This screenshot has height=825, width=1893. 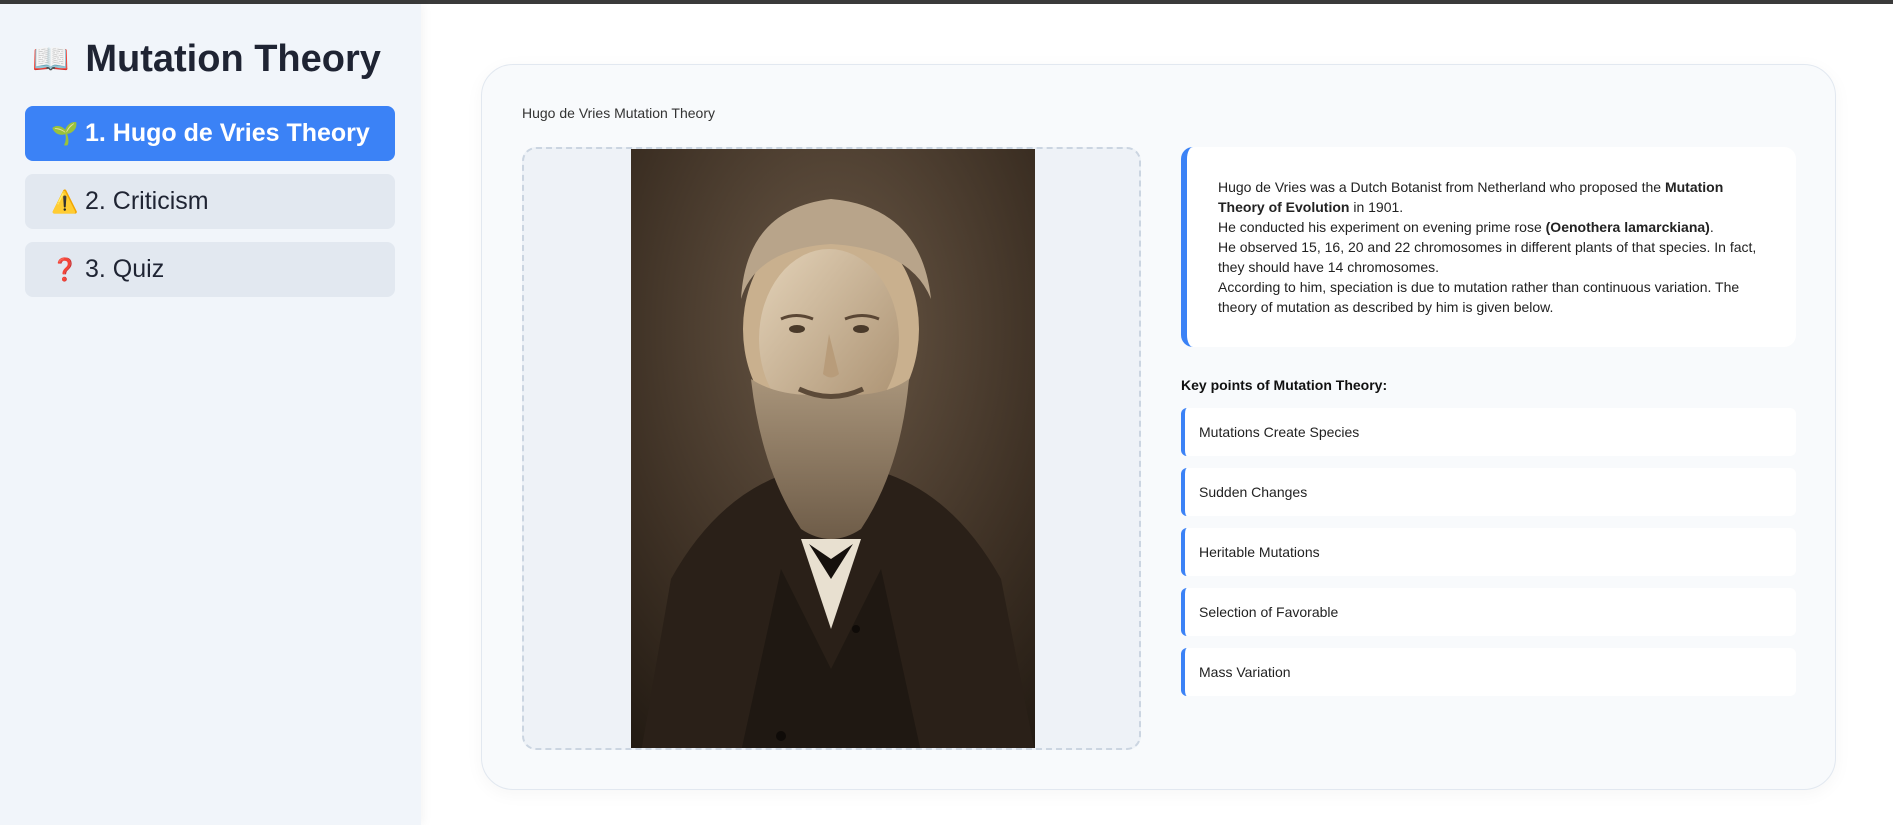 I want to click on sidebar-item-label: 1. Hugo de Vries Theory, so click(x=227, y=133).